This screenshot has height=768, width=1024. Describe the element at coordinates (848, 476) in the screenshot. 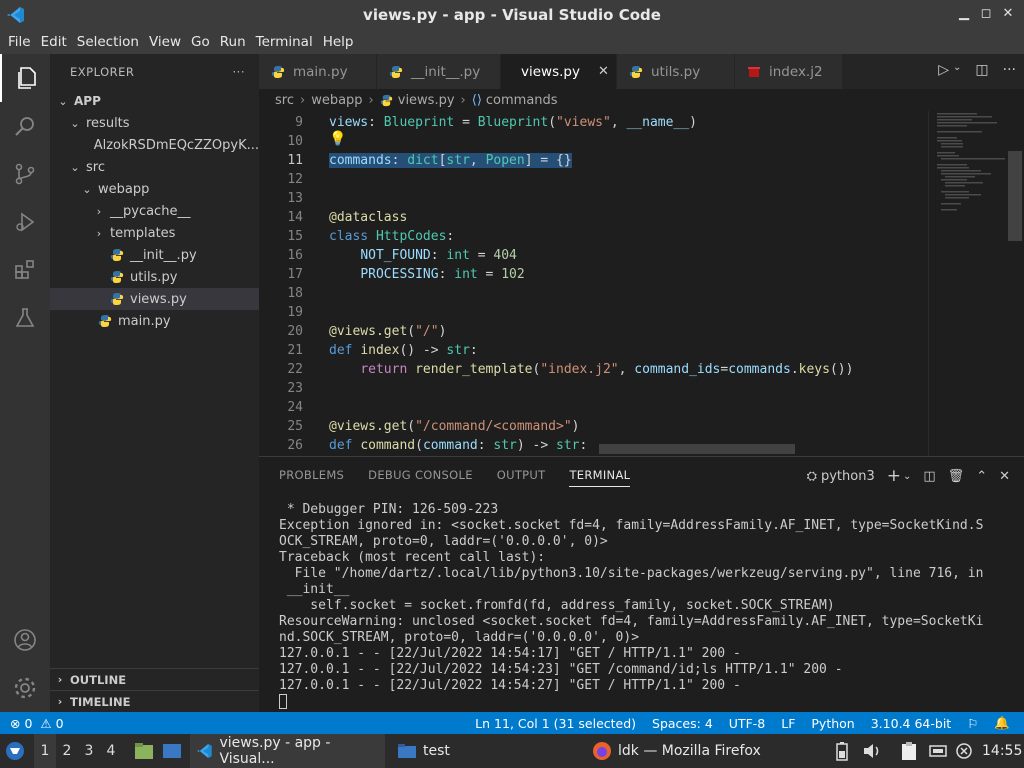

I see `terminal-name: python3` at that location.